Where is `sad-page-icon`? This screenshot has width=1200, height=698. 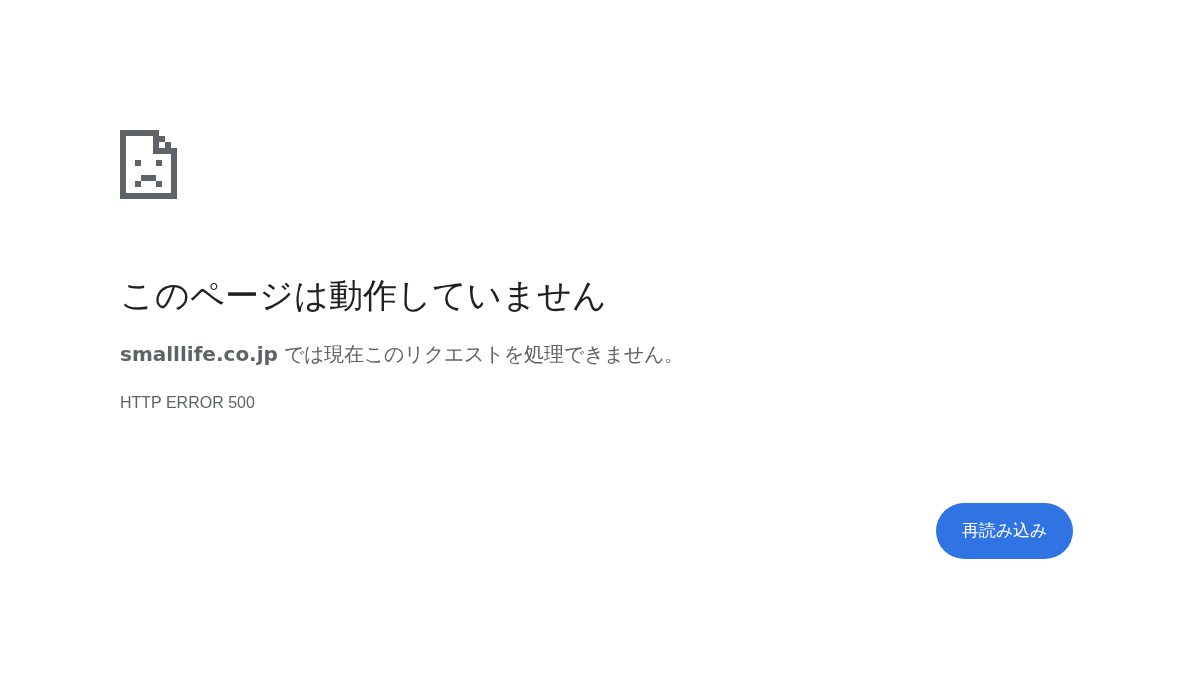 sad-page-icon is located at coordinates (148, 164).